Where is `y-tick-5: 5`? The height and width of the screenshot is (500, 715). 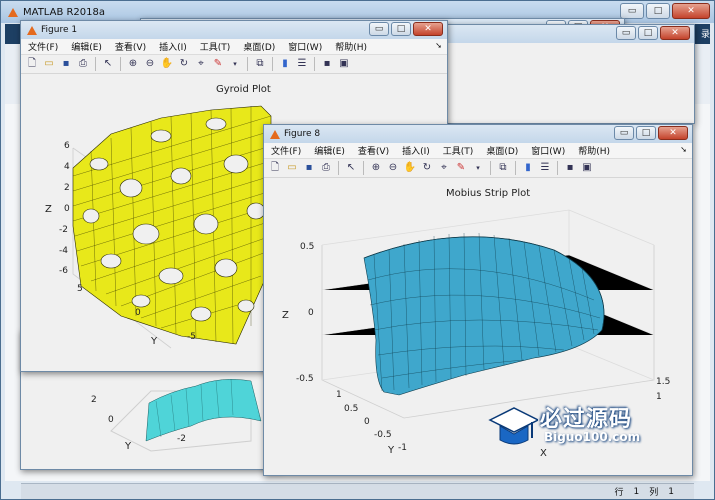 y-tick-5: 5 is located at coordinates (80, 289).